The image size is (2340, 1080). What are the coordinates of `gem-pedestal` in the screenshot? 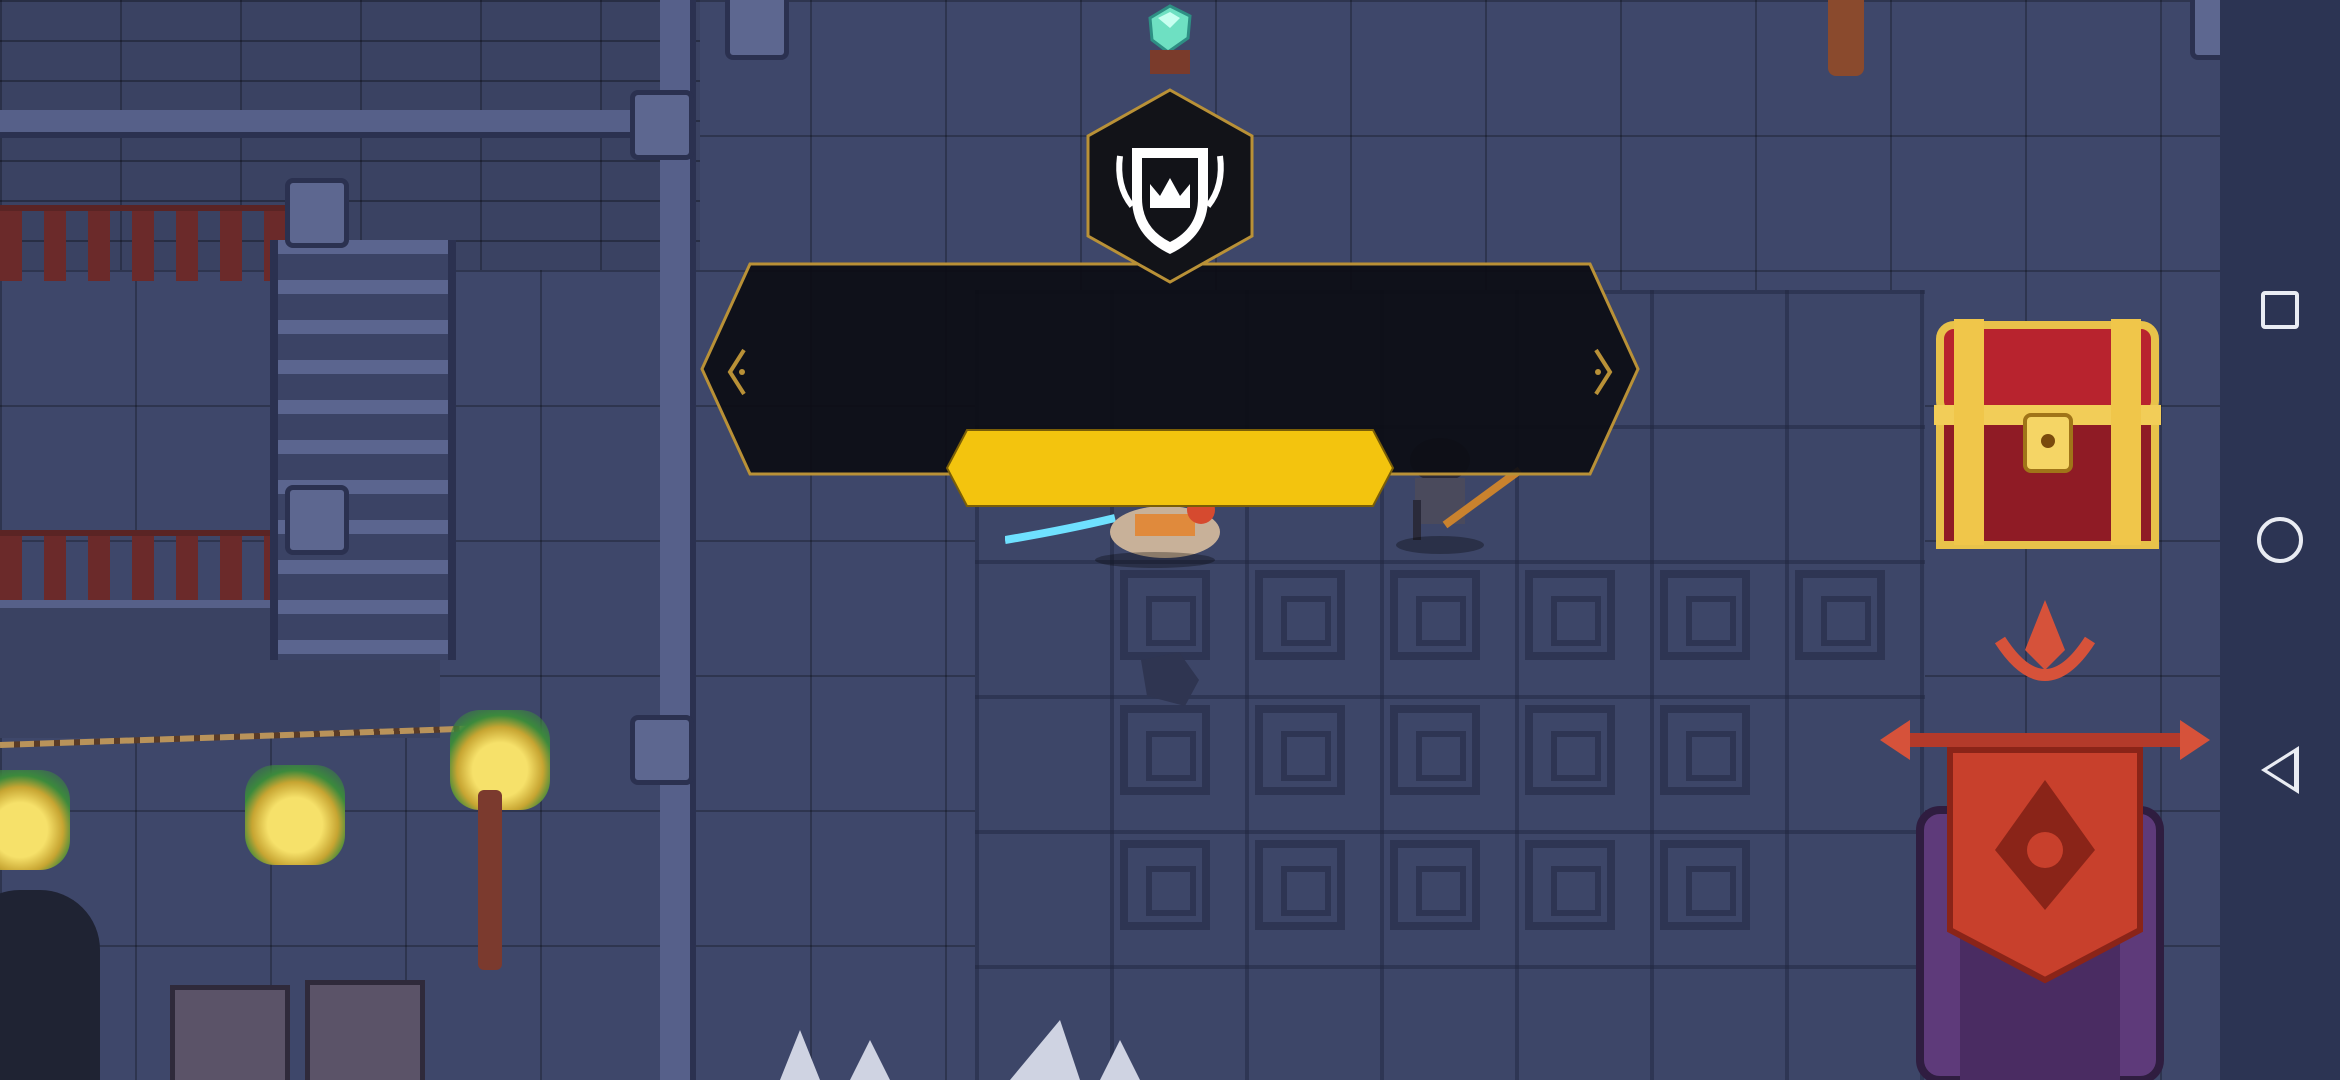 It's located at (1170, 62).